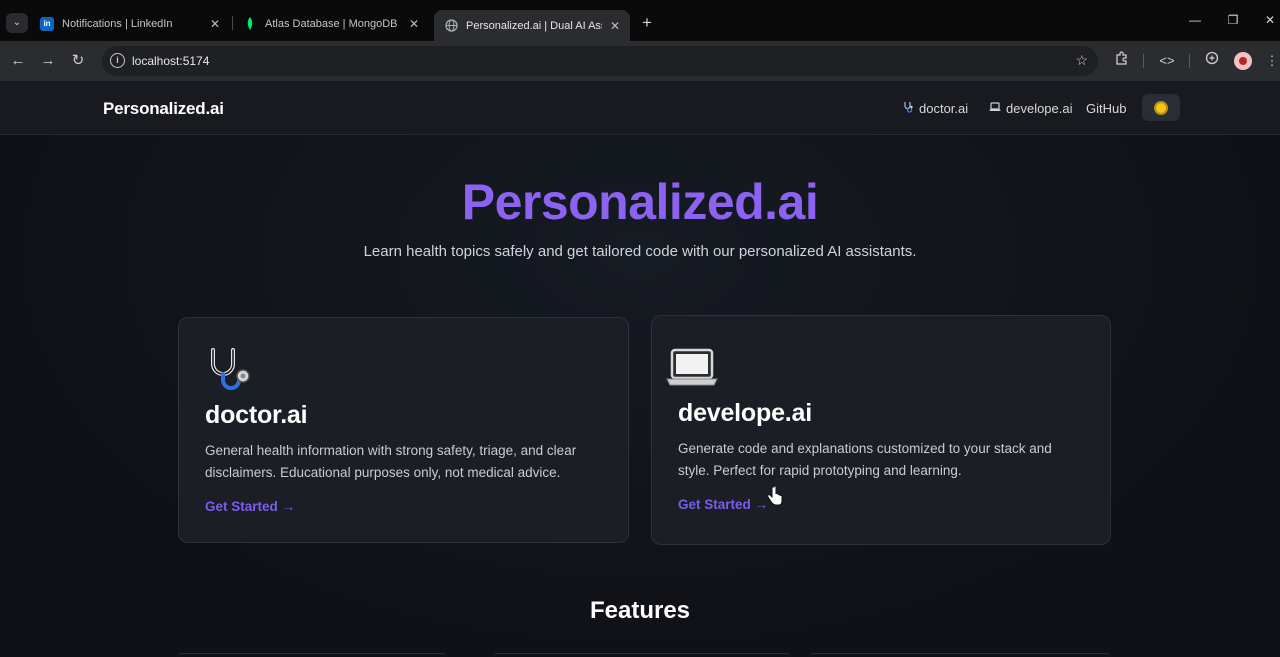 This screenshot has height=657, width=1280. I want to click on brand-logo: Personalized.ai, so click(163, 109).